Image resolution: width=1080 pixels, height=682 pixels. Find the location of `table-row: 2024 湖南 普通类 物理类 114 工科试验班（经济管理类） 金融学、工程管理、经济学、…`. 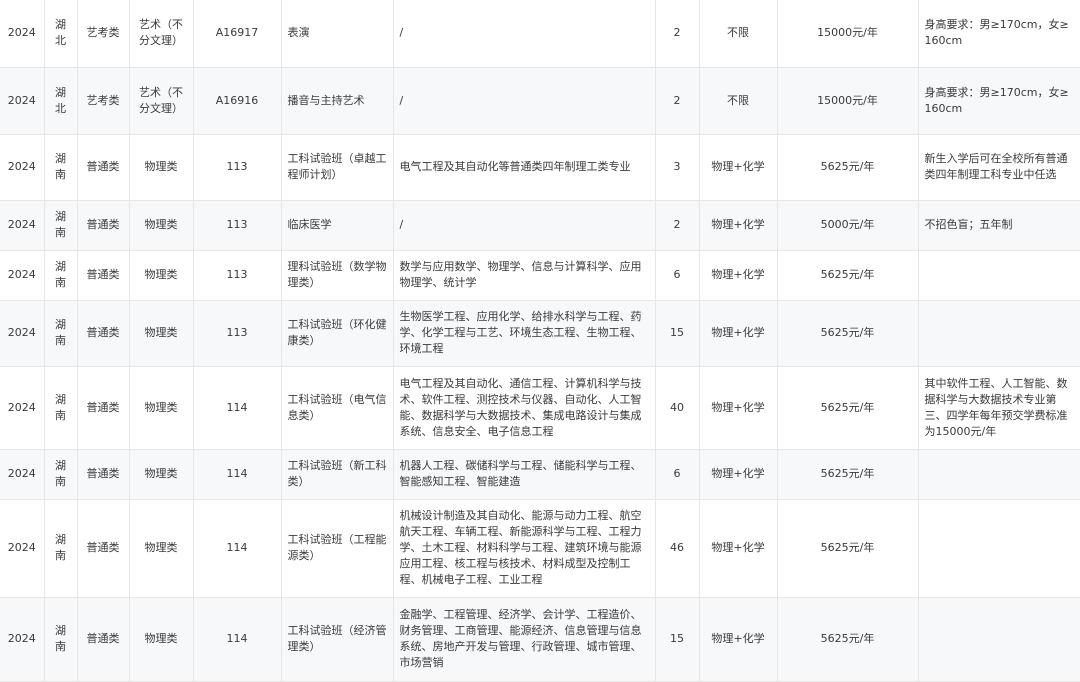

table-row: 2024 湖南 普通类 物理类 114 工科试验班（经济管理类） 金融学、工程管理、经济学、… is located at coordinates (540, 639).